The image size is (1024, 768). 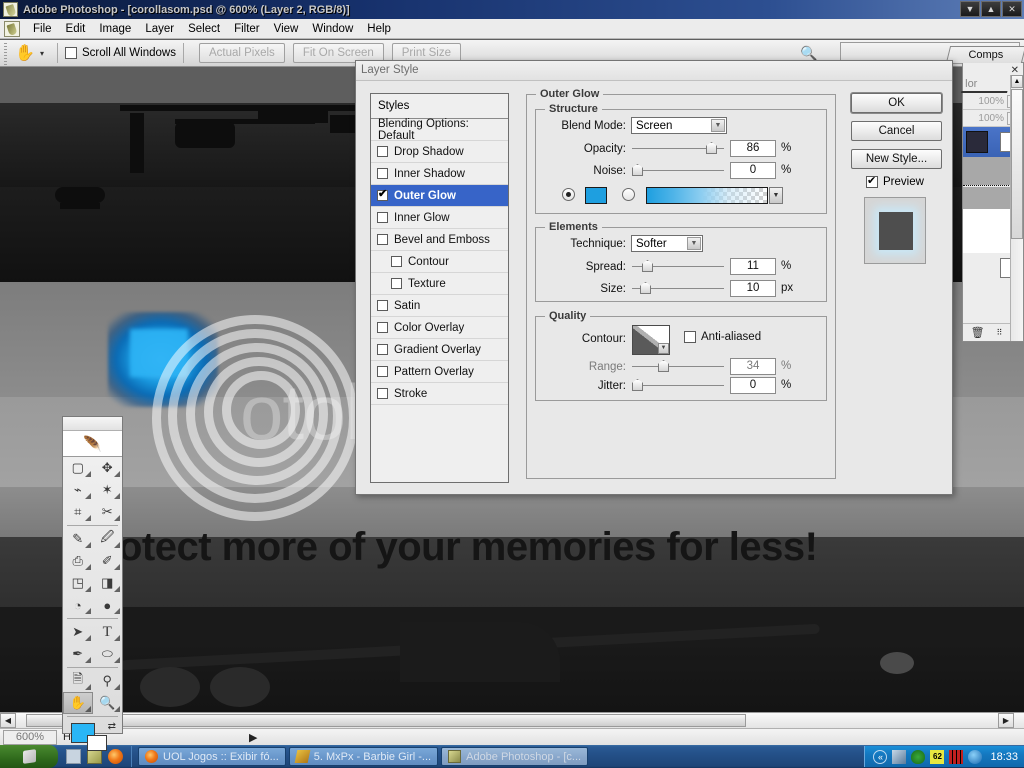 What do you see at coordinates (76, 29) in the screenshot?
I see `menu-edit: Edit` at bounding box center [76, 29].